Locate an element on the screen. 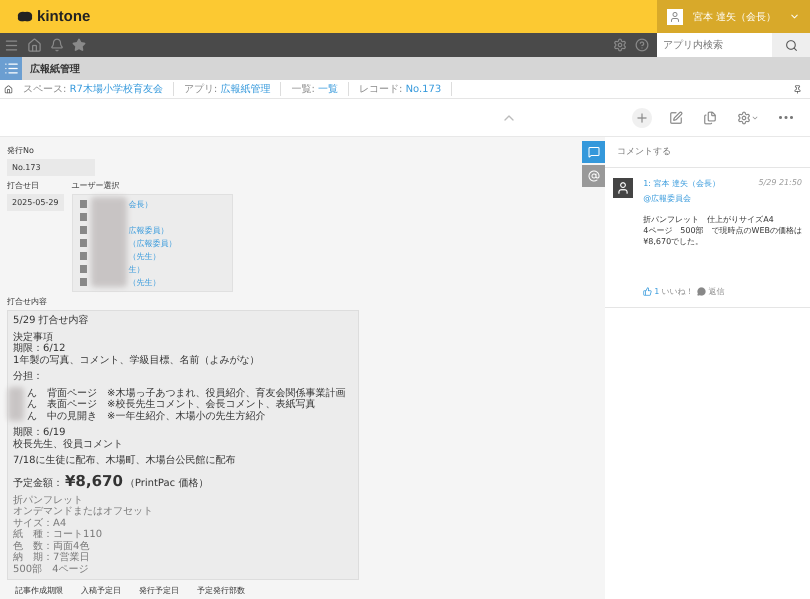  comment-text: 4ページ 500部 で現時点のWEBの価格は is located at coordinates (722, 230).